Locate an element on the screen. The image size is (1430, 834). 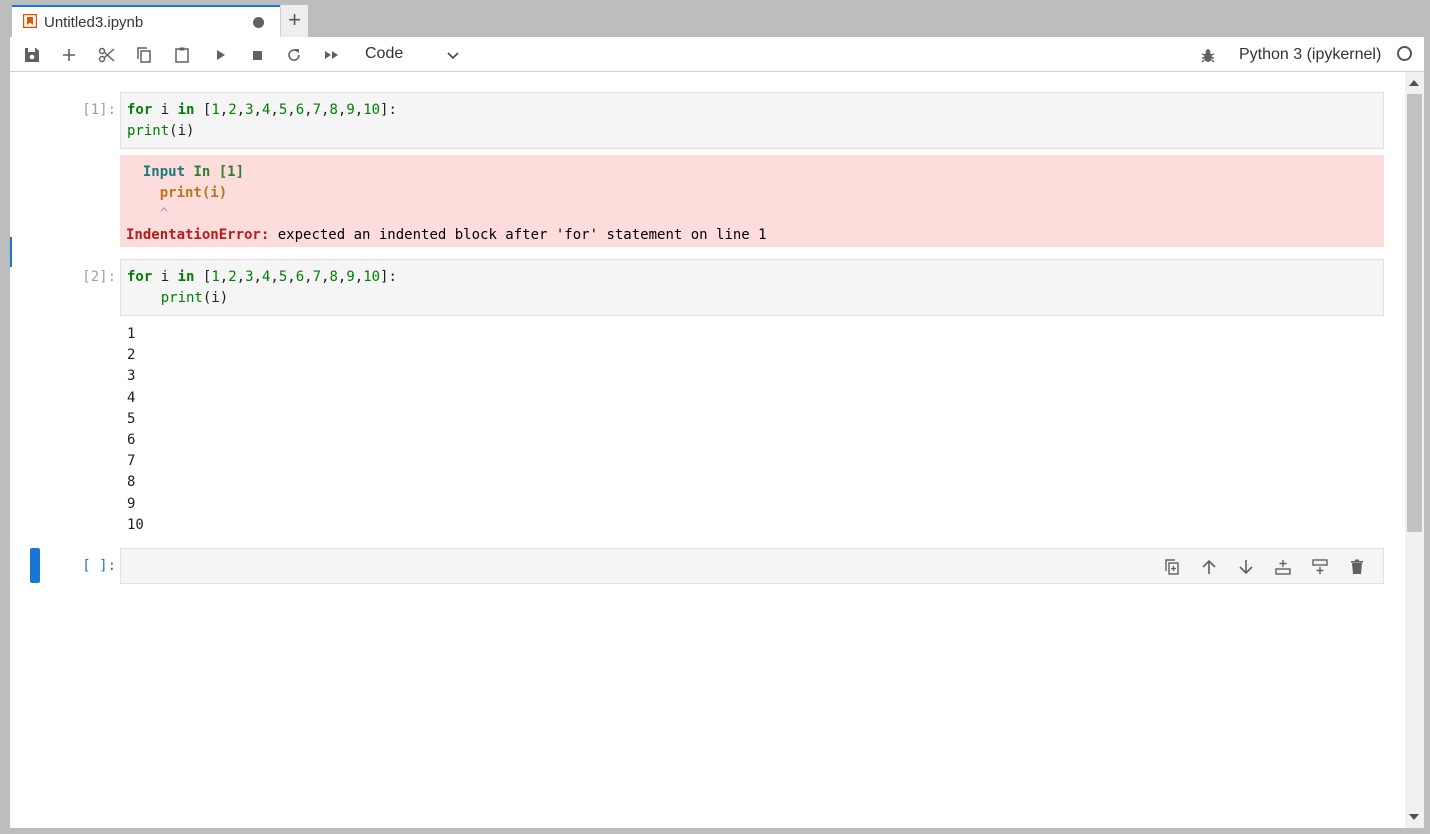
paste-button is located at coordinates (182, 55).